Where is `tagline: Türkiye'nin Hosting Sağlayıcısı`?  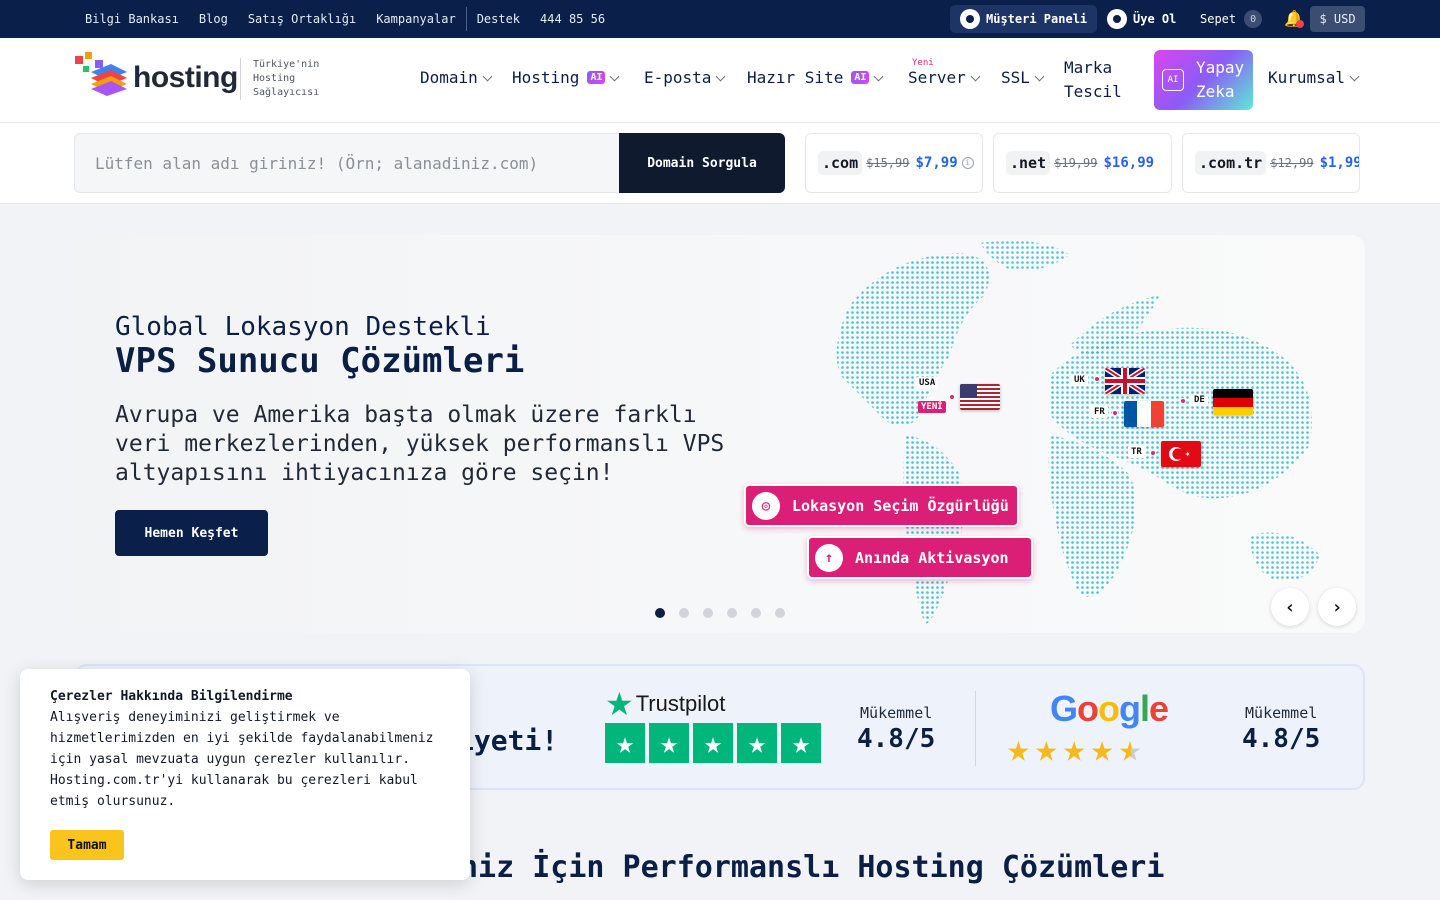 tagline: Türkiye'nin Hosting Sağlayıcısı is located at coordinates (290, 79).